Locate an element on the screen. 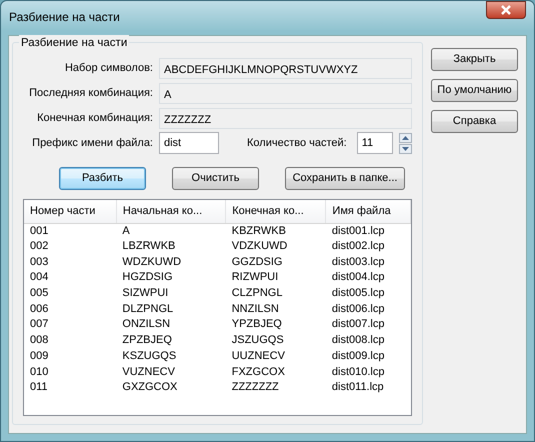 Image resolution: width=535 pixels, height=442 pixels. spin-up-button is located at coordinates (405, 137).